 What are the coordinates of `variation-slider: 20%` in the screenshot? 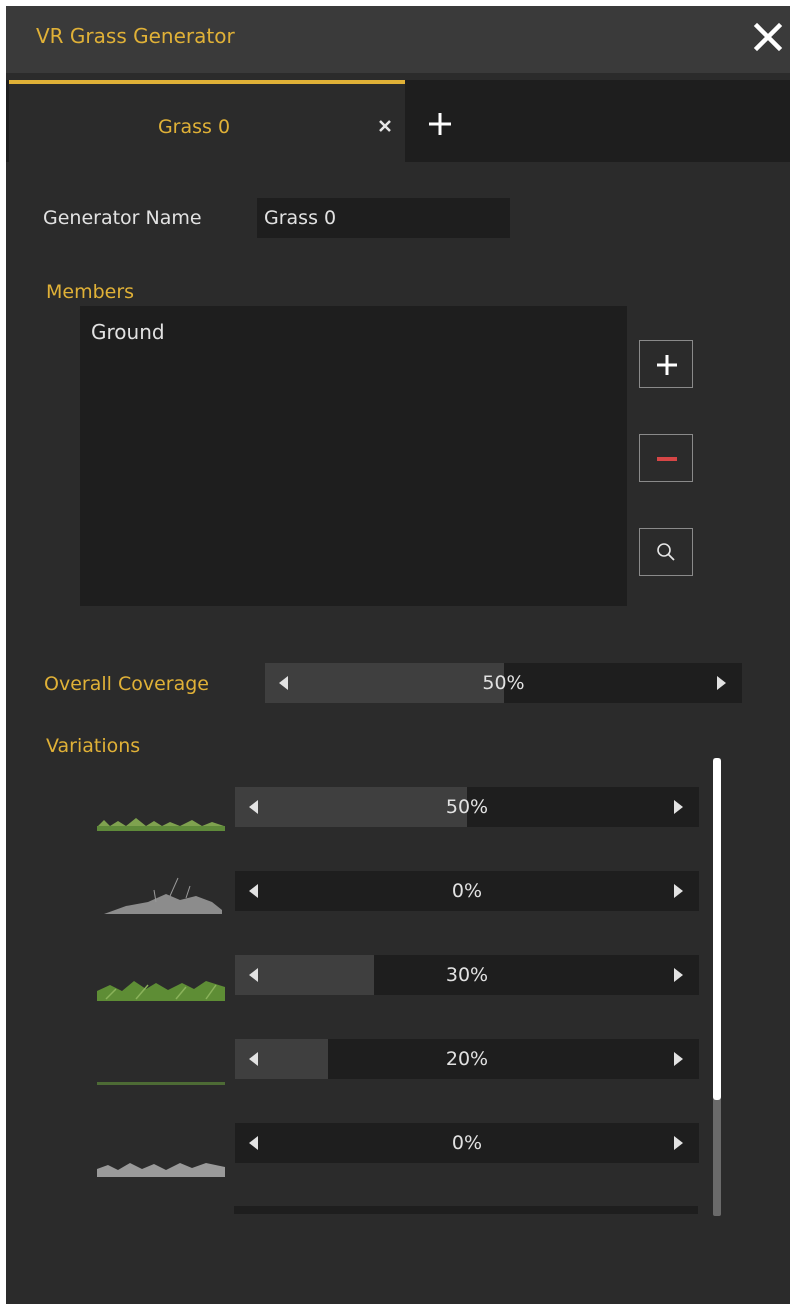 It's located at (467, 1059).